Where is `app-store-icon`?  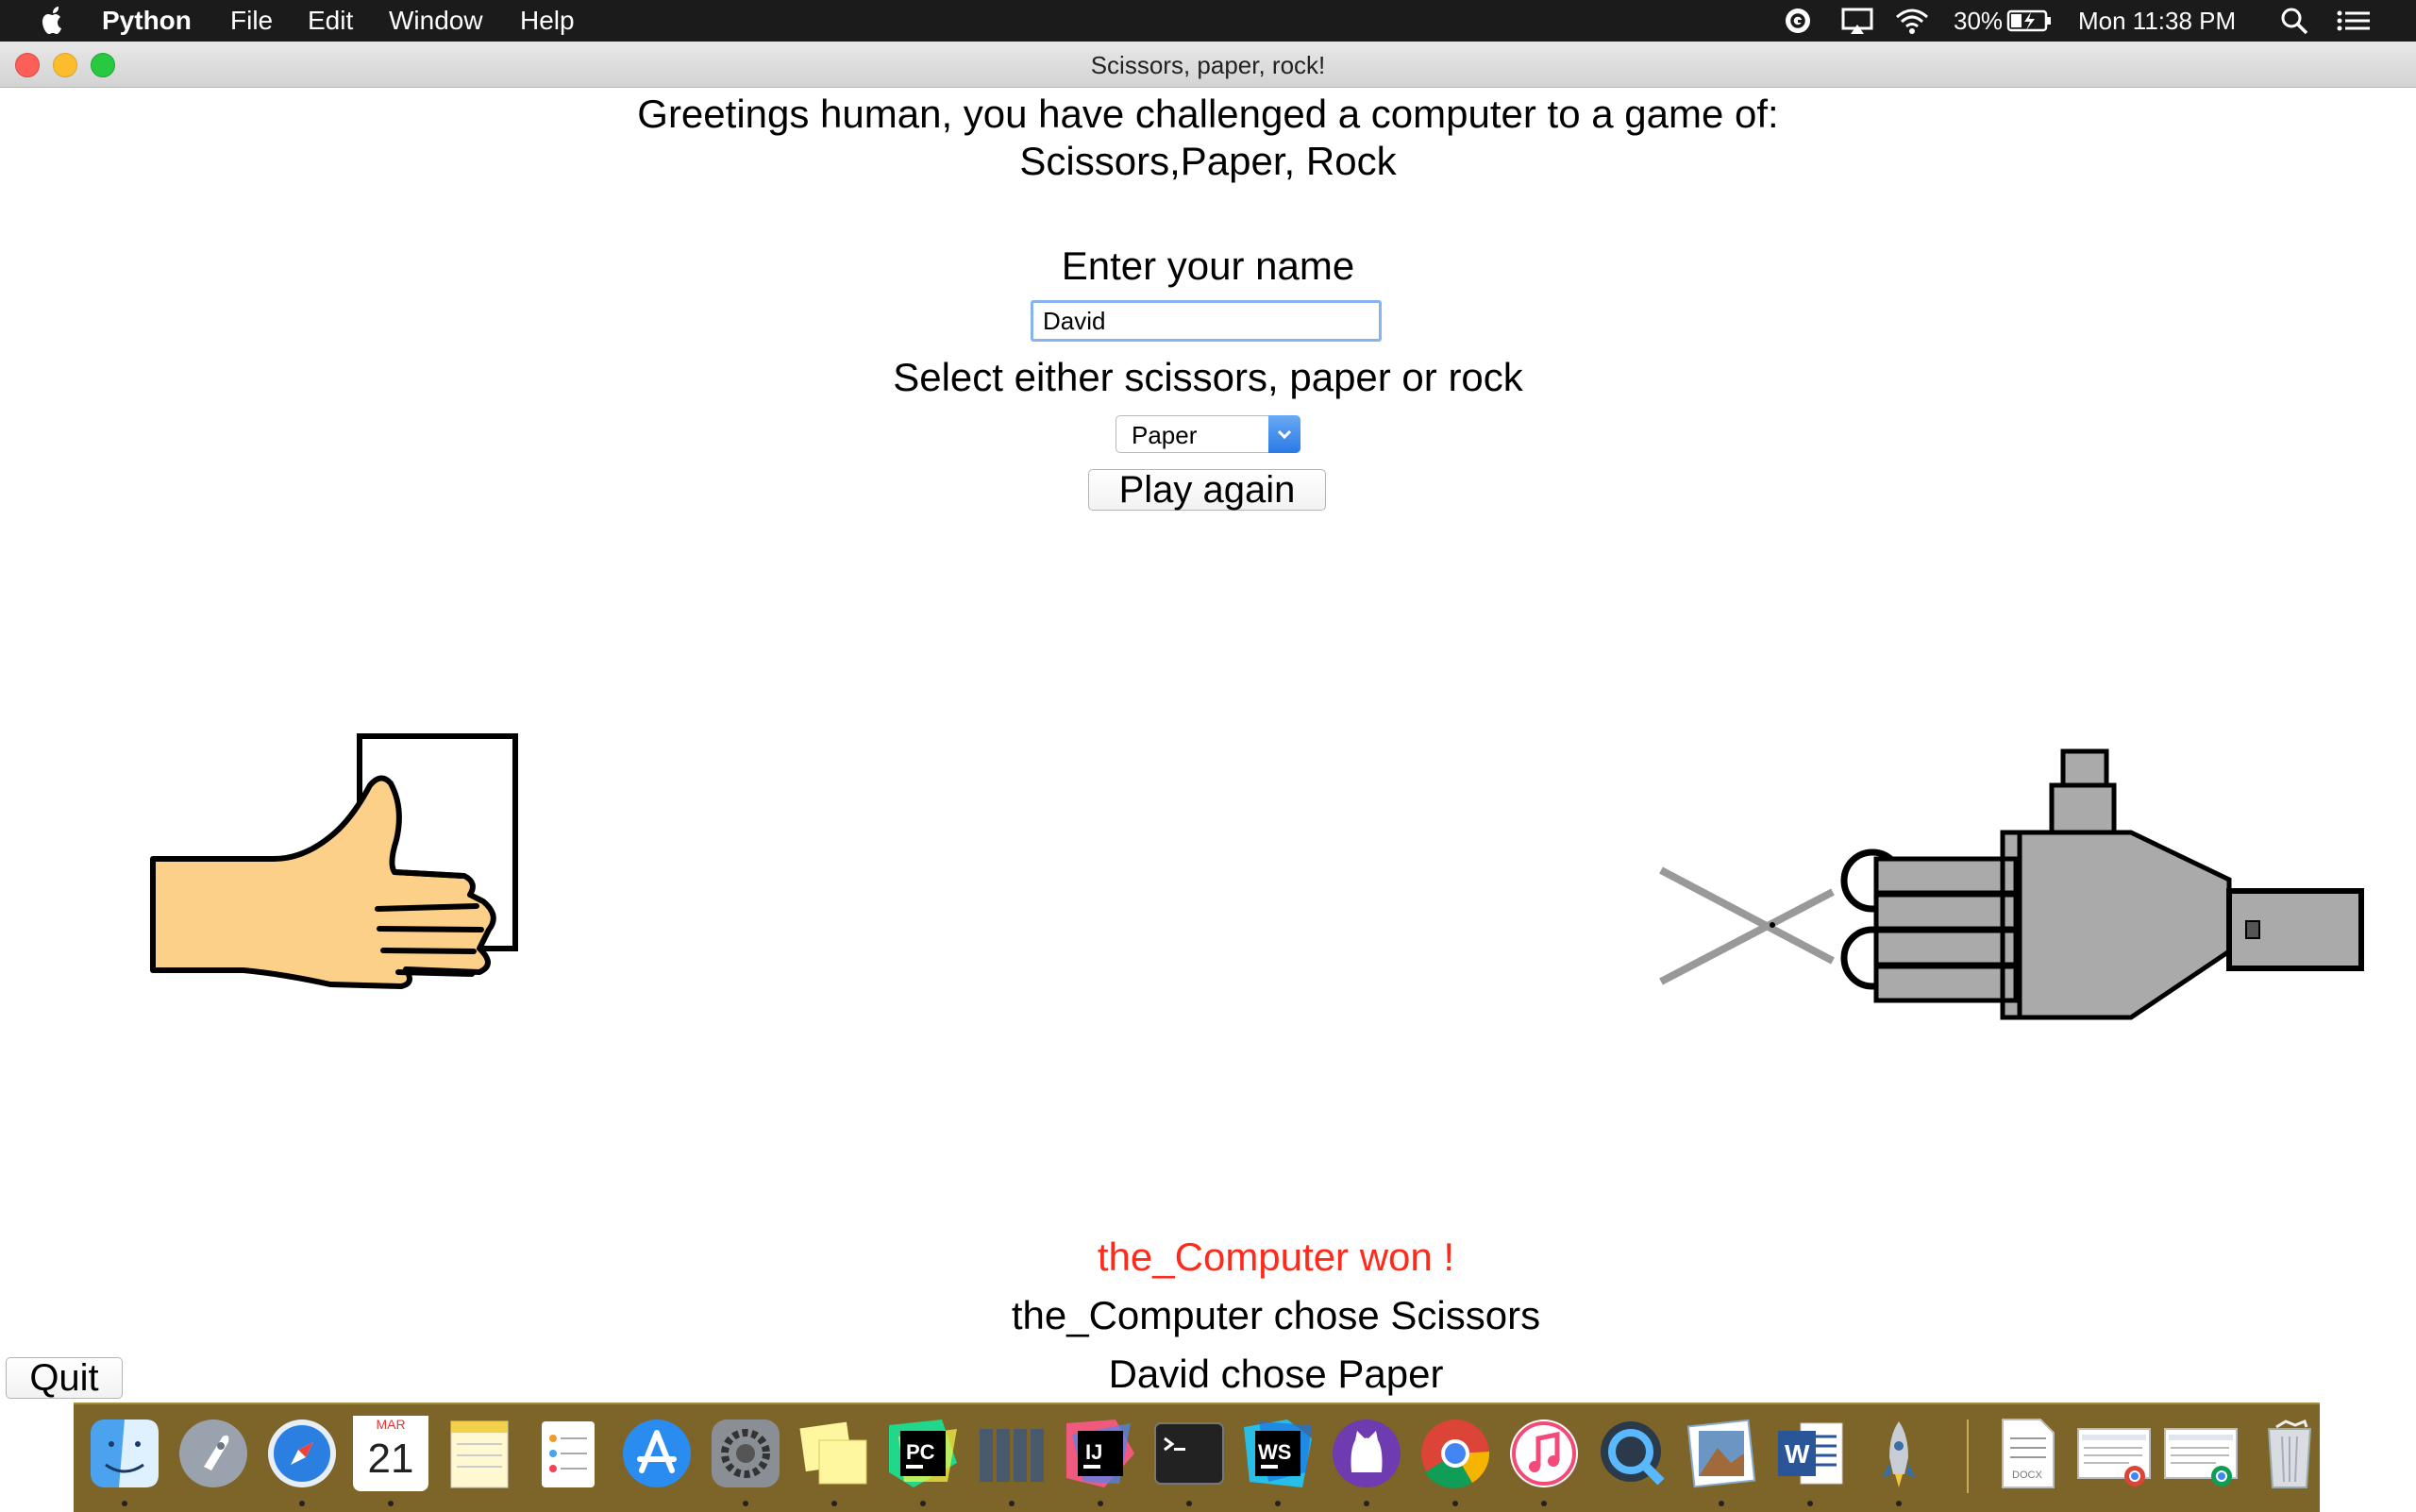
app-store-icon is located at coordinates (657, 1453).